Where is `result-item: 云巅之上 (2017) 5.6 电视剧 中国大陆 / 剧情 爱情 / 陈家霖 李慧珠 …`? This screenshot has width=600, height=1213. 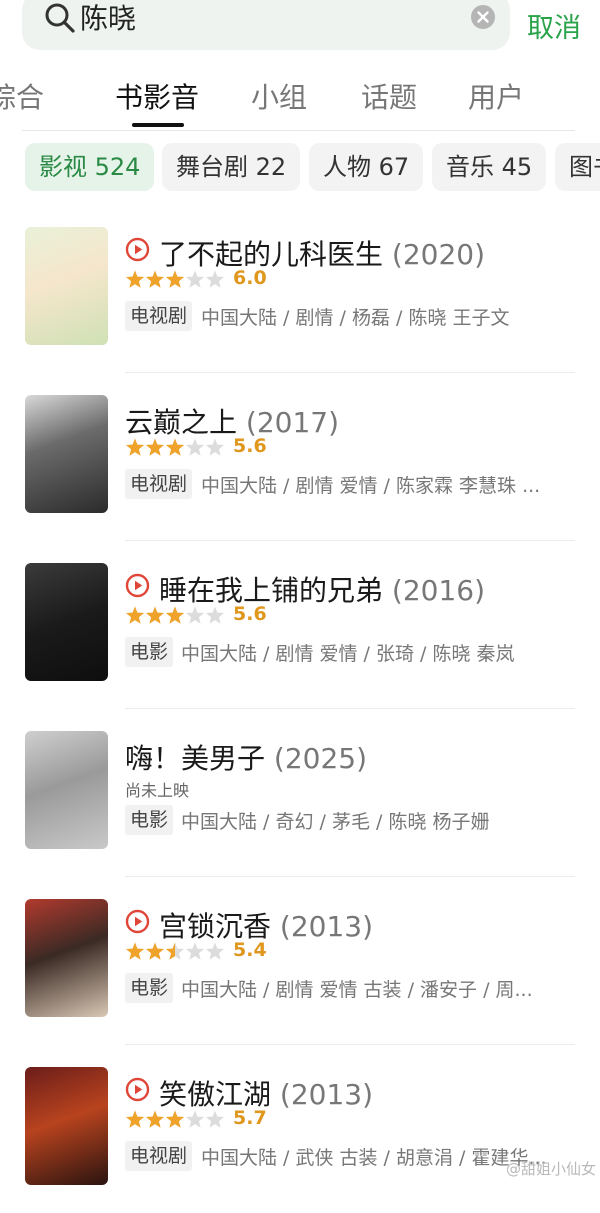 result-item: 云巅之上 (2017) 5.6 电视剧 中国大陆 / 剧情 爱情 / 陈家霖 李慧珠 … is located at coordinates (300, 457).